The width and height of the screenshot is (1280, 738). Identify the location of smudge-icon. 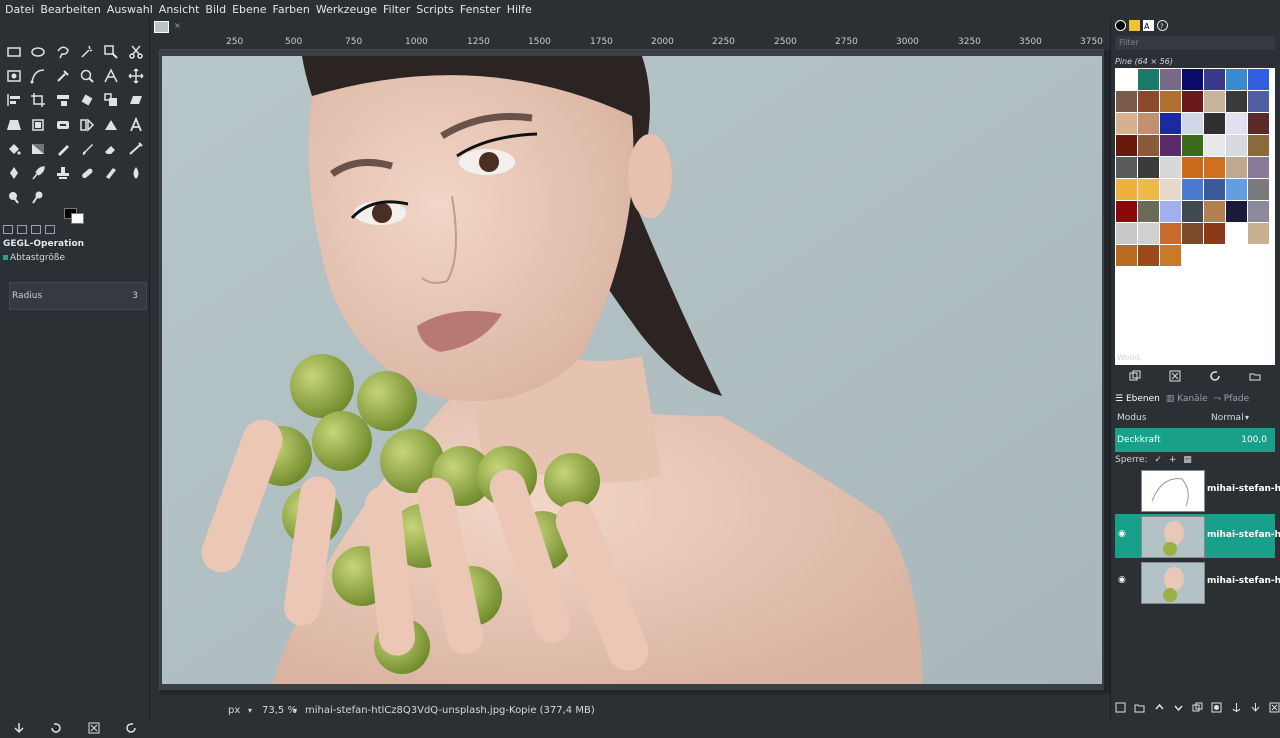
(14, 197).